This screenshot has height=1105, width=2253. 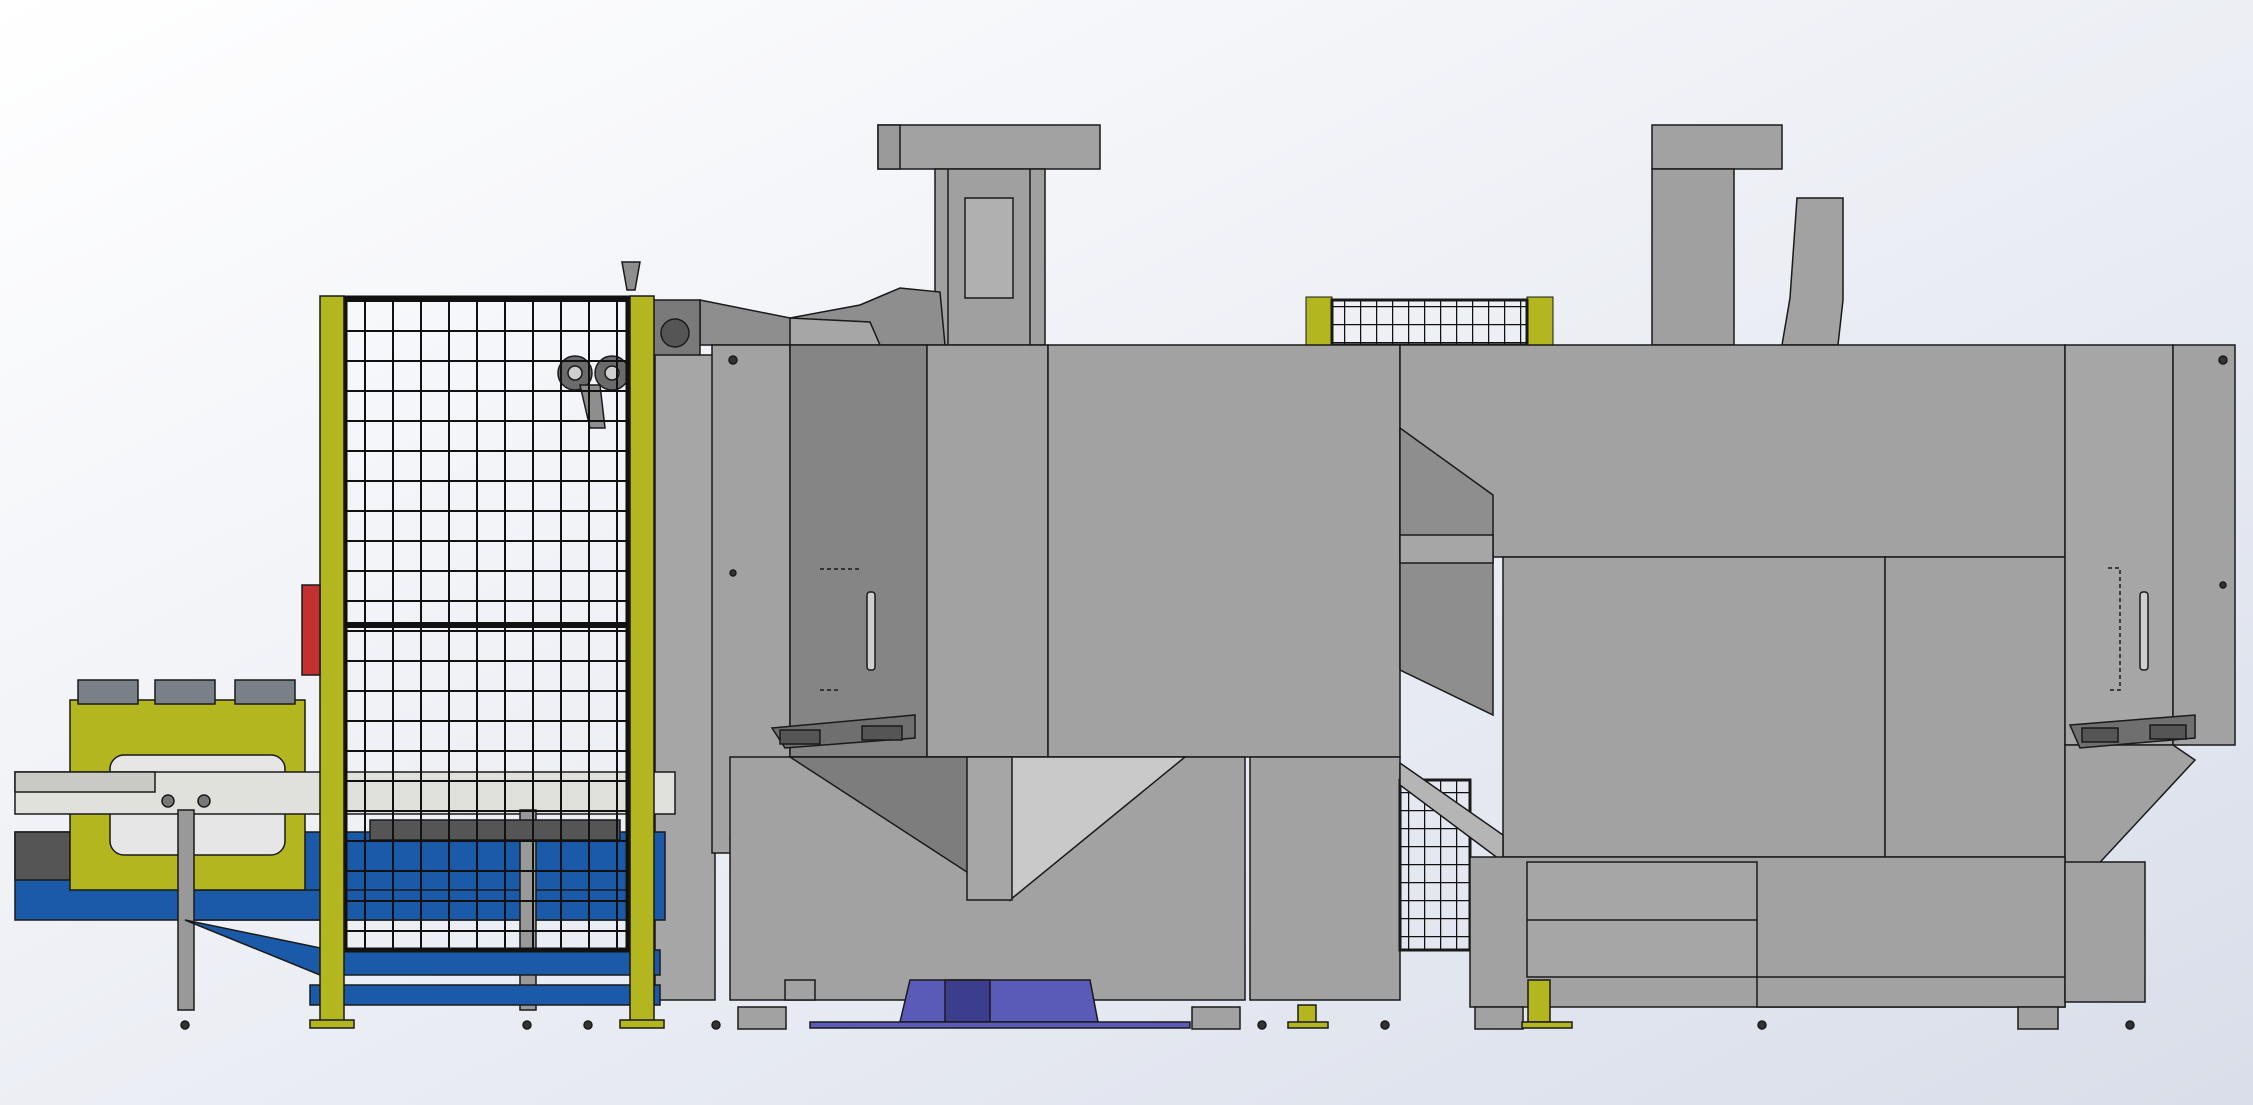 What do you see at coordinates (483, 662) in the screenshot?
I see `safety-fence` at bounding box center [483, 662].